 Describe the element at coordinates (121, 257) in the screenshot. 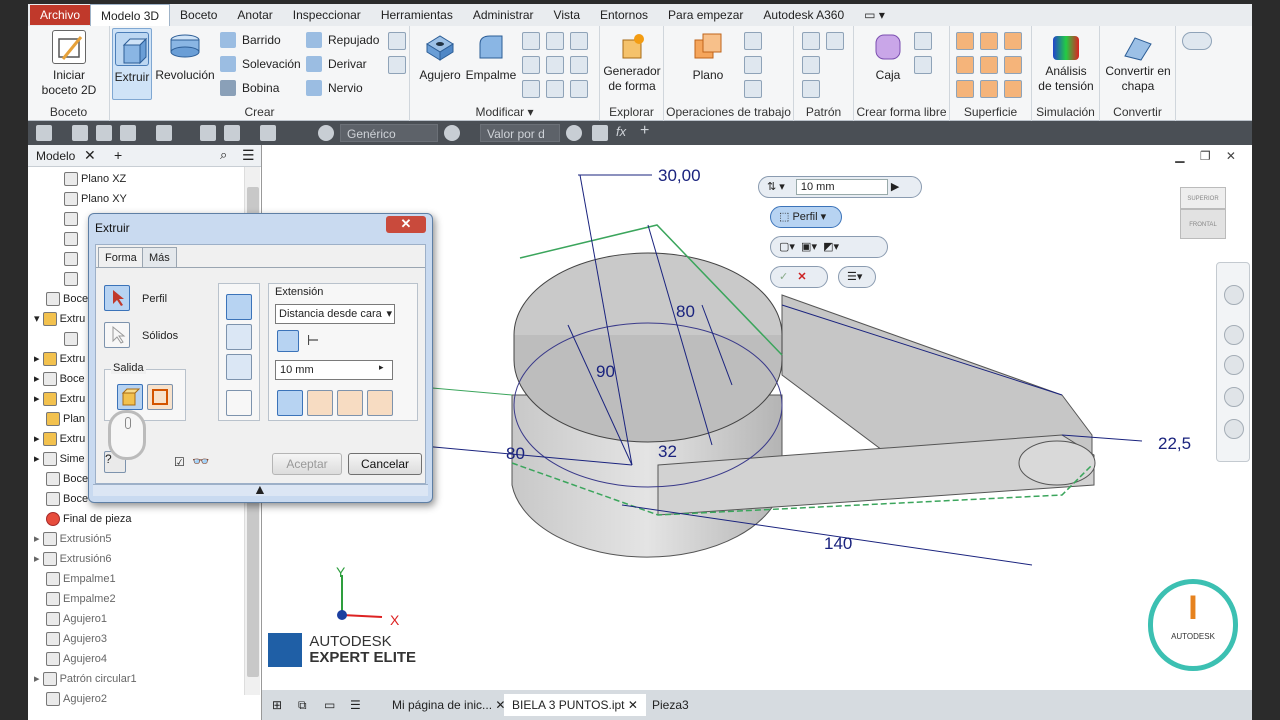

I see `tab-forma: Forma` at that location.